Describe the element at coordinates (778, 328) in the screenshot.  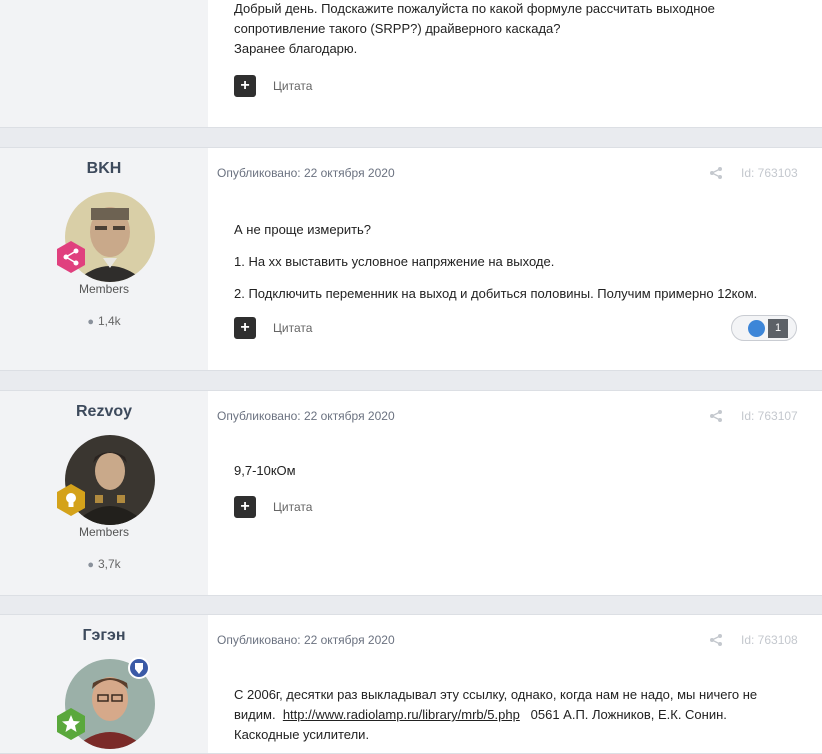
I see `reaction-count: 1` at that location.